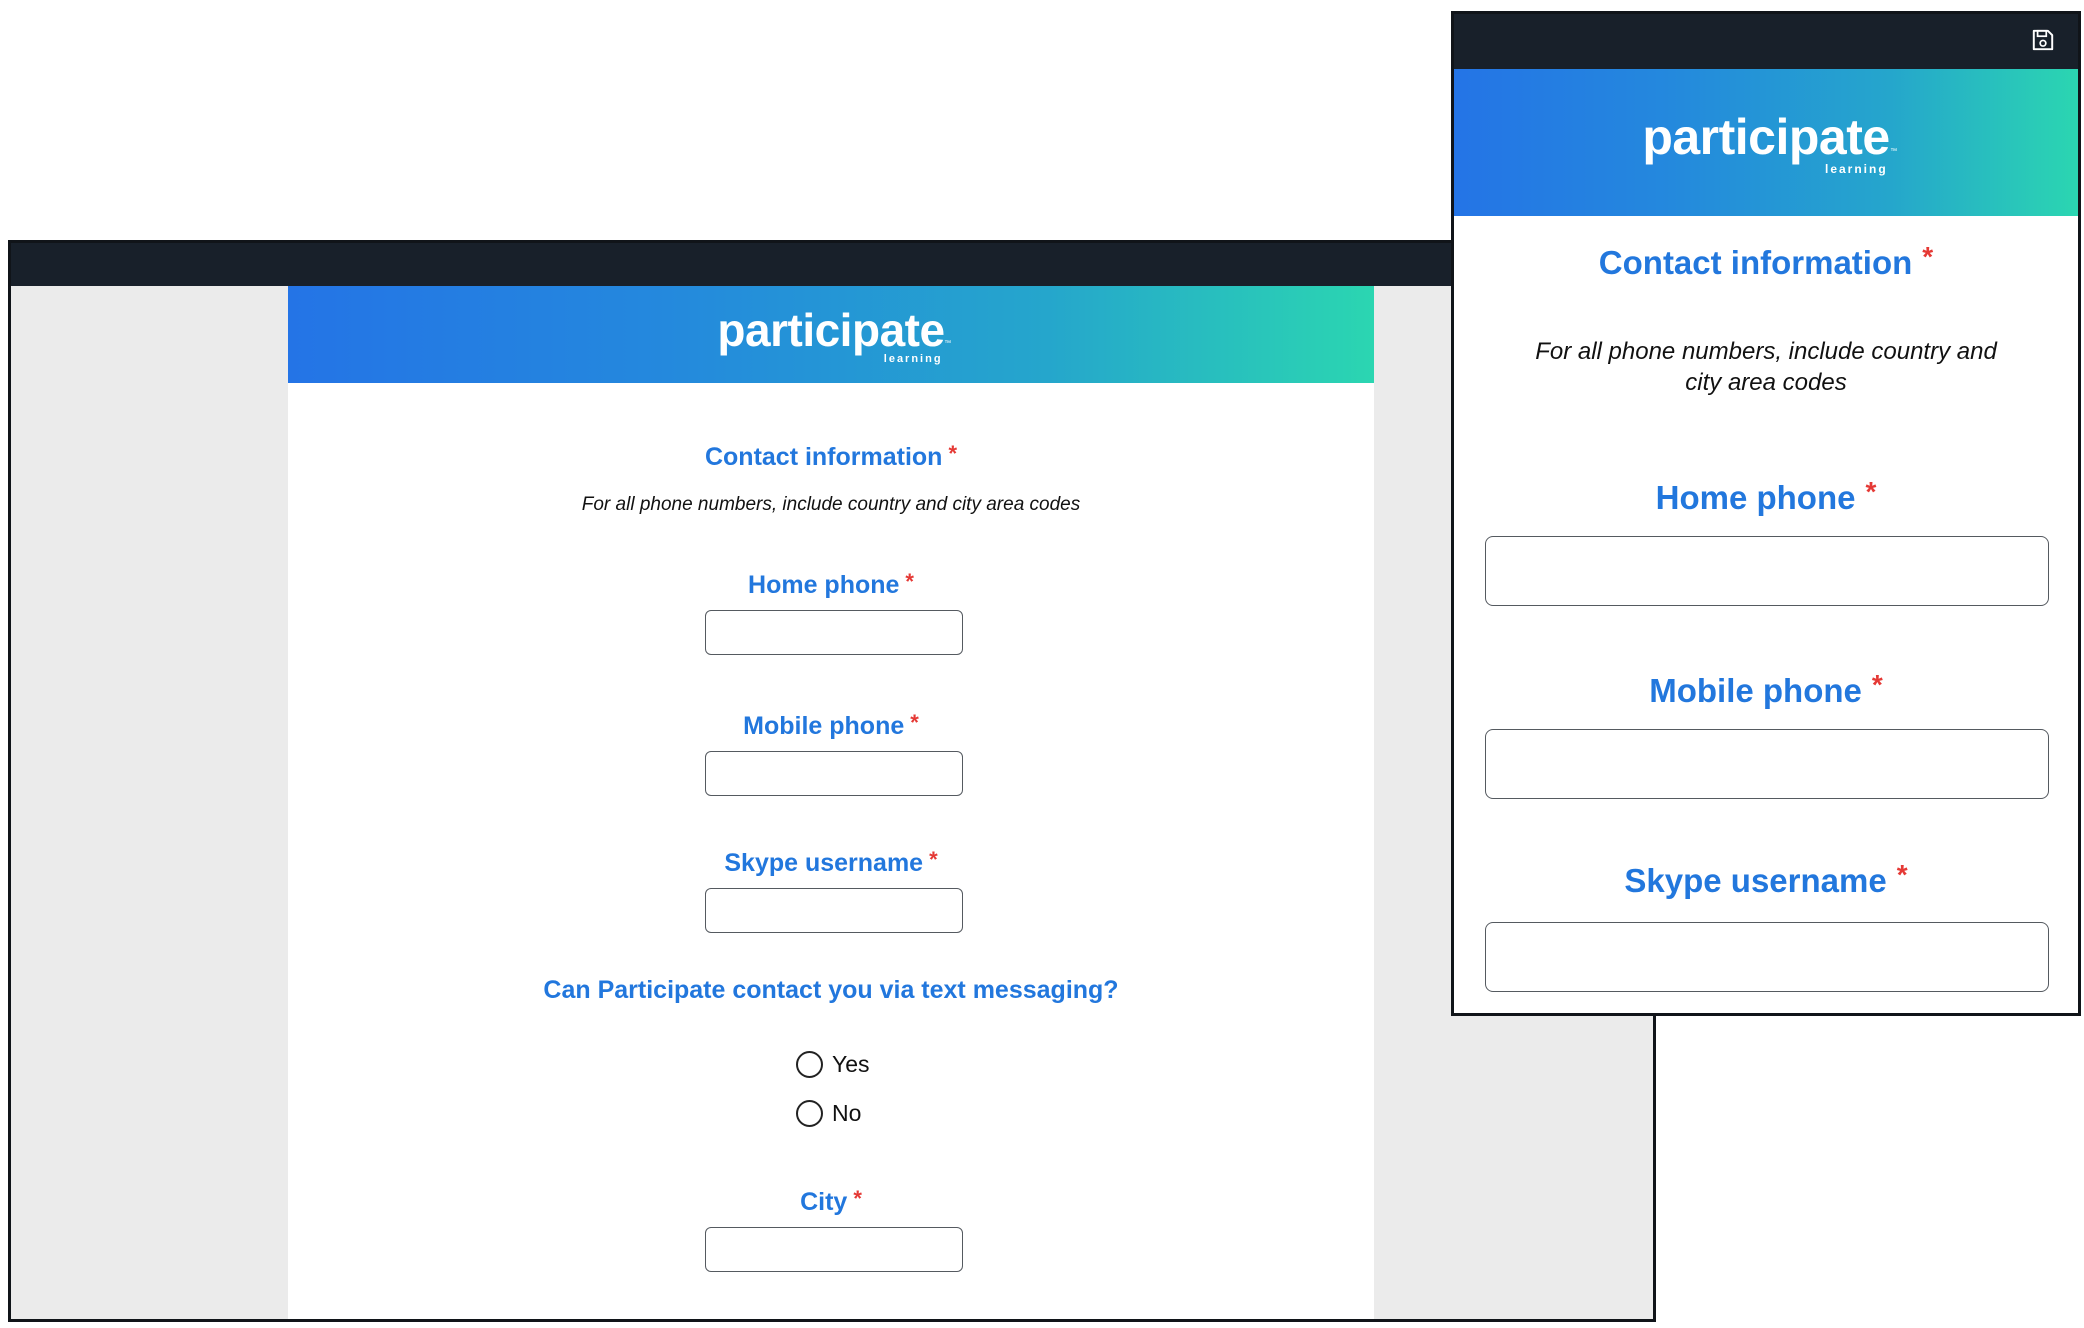 The height and width of the screenshot is (1328, 2084). Describe the element at coordinates (847, 1113) in the screenshot. I see `radio-label-no: No` at that location.